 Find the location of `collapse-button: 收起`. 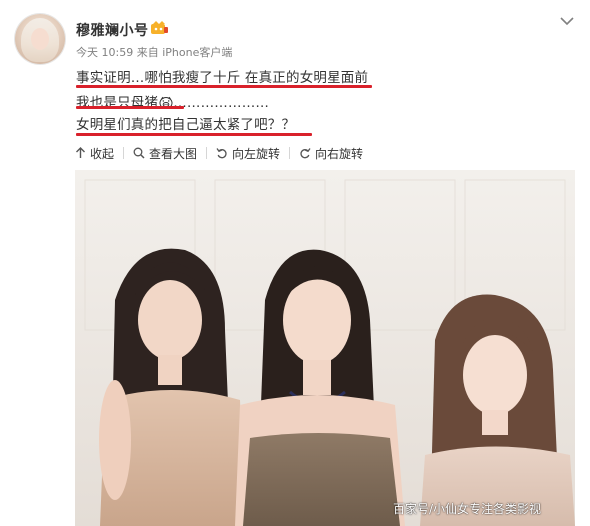

collapse-button: 收起 is located at coordinates (94, 153).